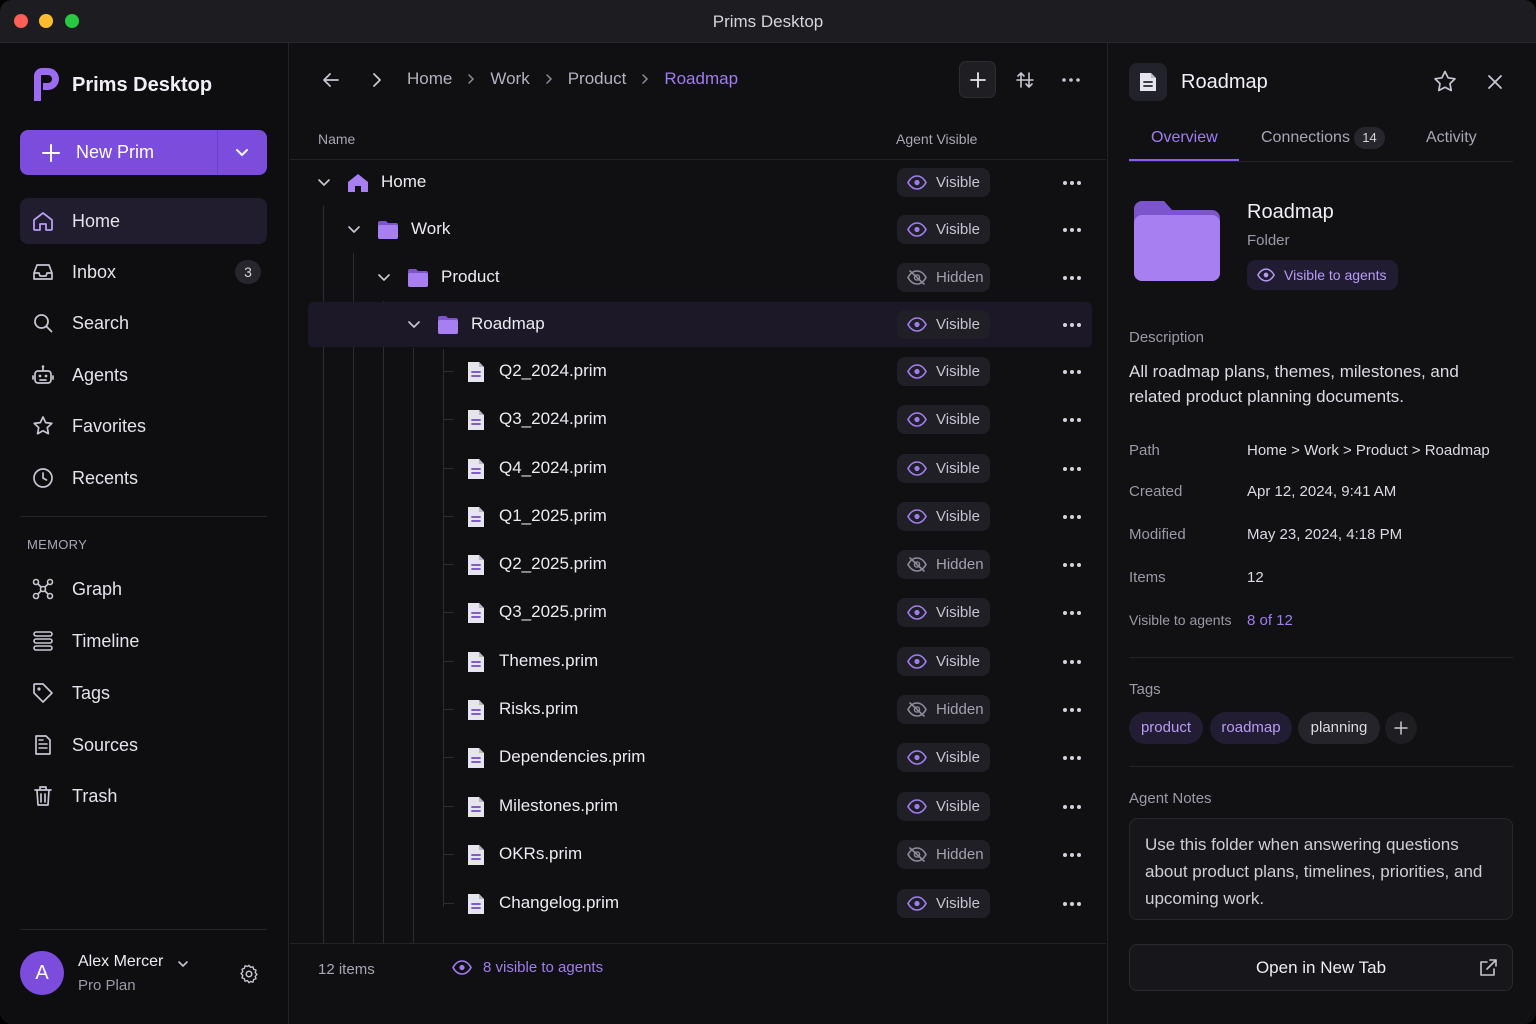 The image size is (1536, 1024). What do you see at coordinates (1270, 620) in the screenshot?
I see `visible-ratio-link: 8 of 12` at bounding box center [1270, 620].